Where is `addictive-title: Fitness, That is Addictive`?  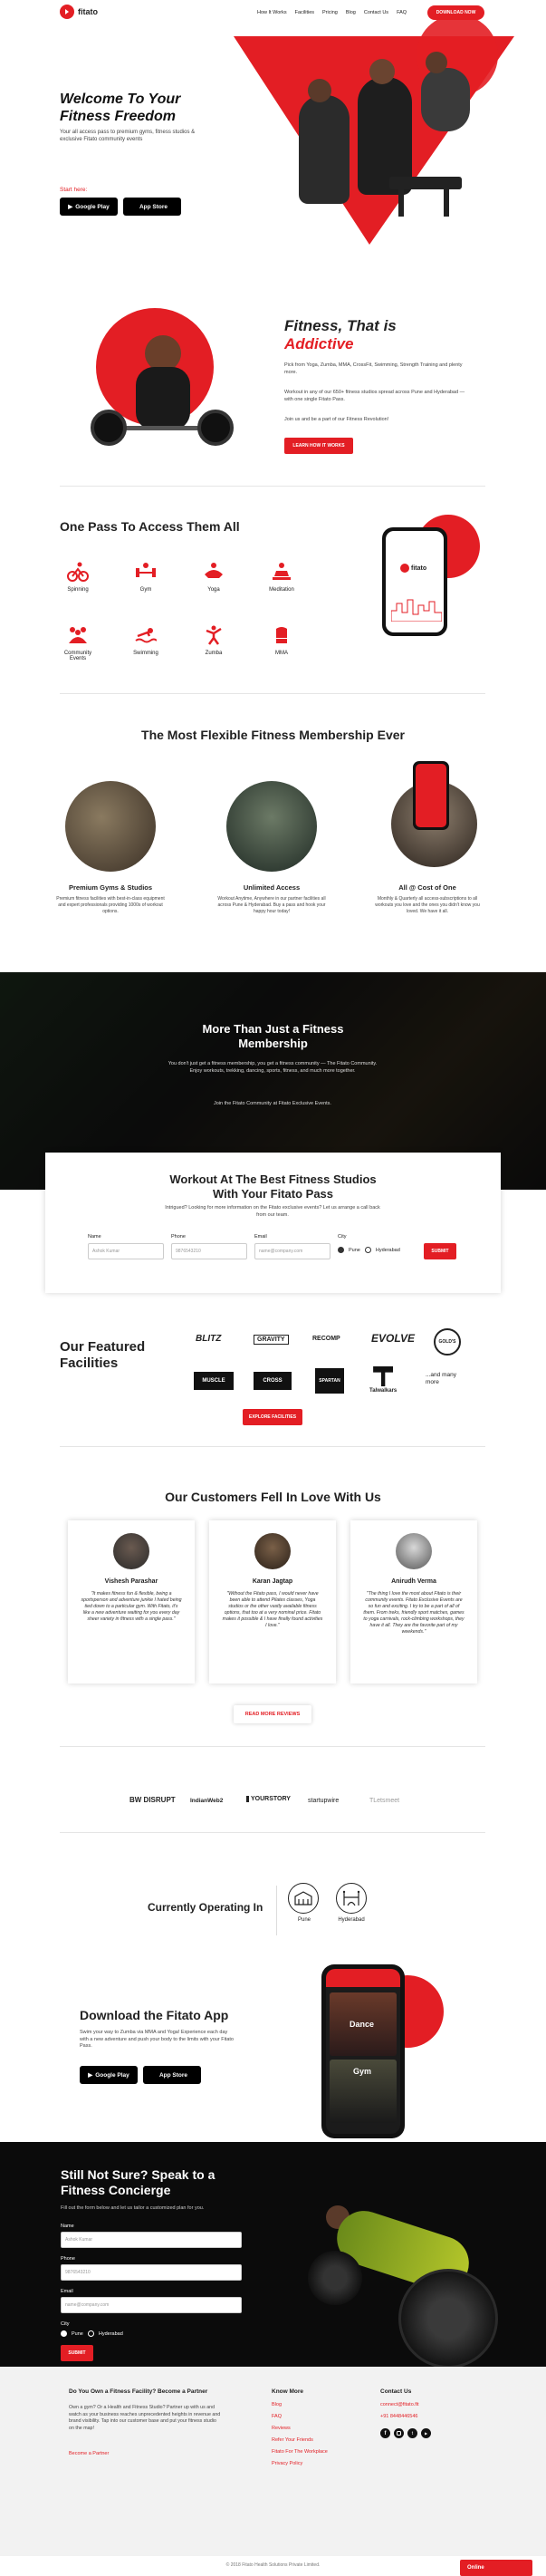 addictive-title: Fitness, That is Addictive is located at coordinates (340, 335).